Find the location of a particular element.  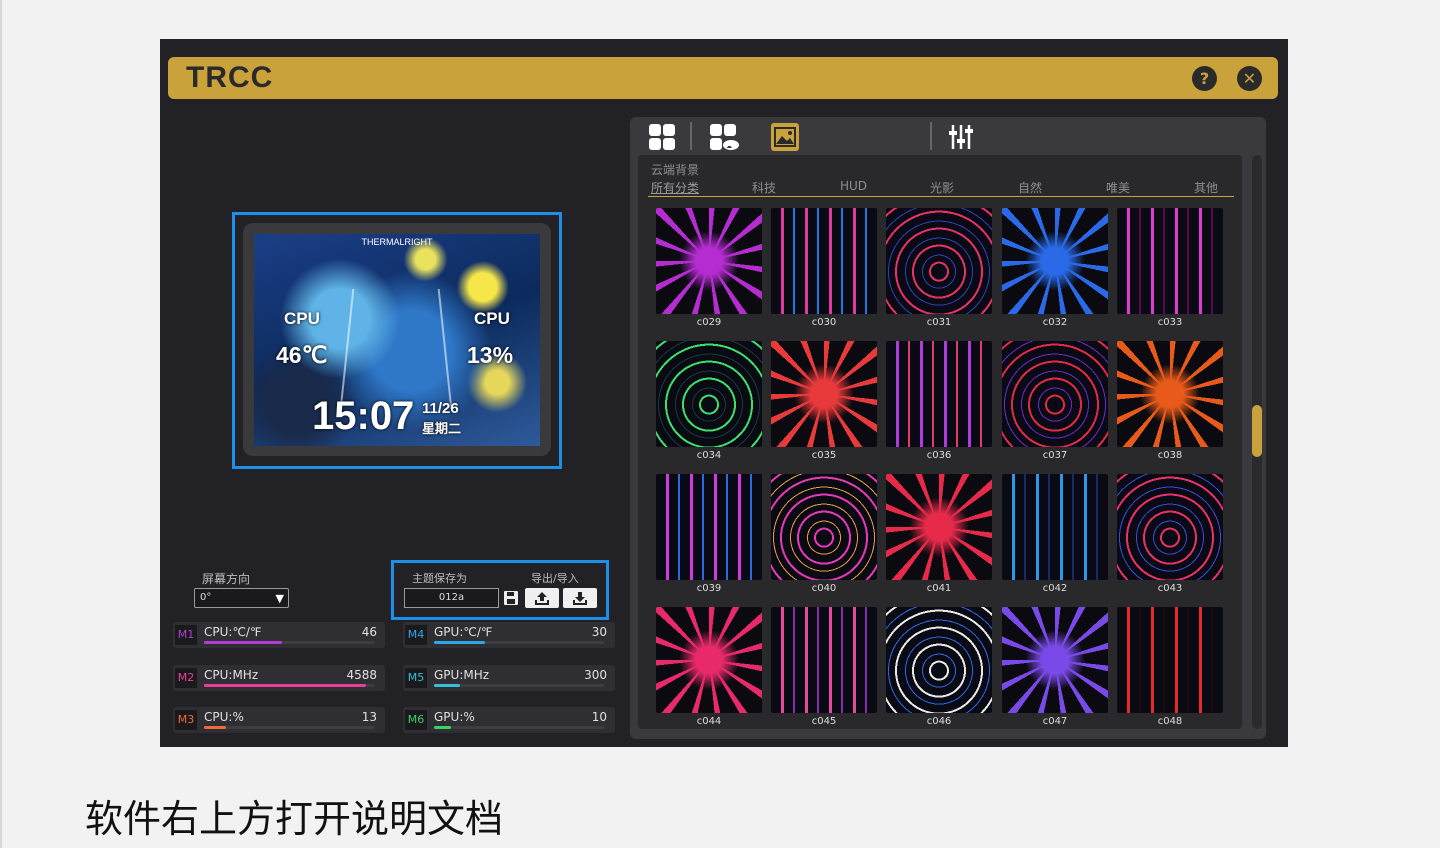

sliders-icon is located at coordinates (961, 137).